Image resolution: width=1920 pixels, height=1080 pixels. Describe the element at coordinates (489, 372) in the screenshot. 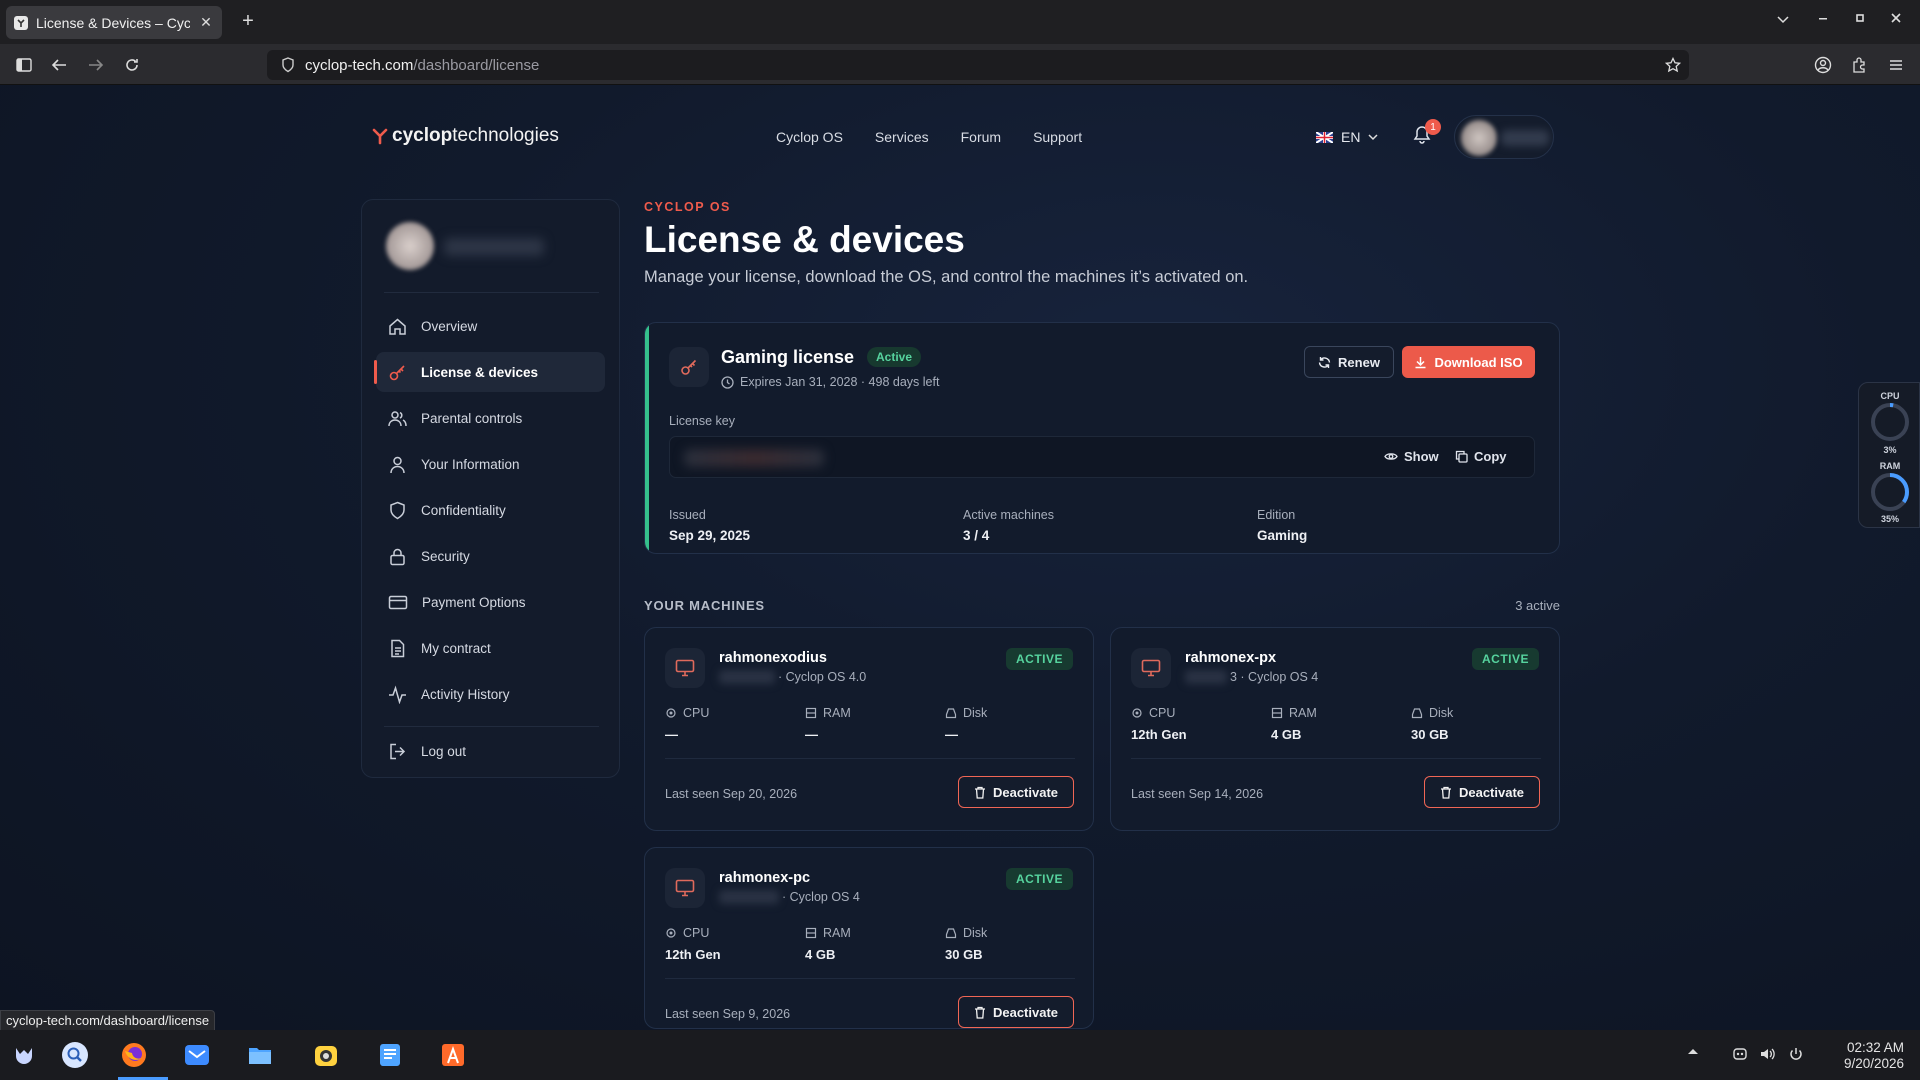

I see `sidebar-item-license-devices: License & devices` at that location.